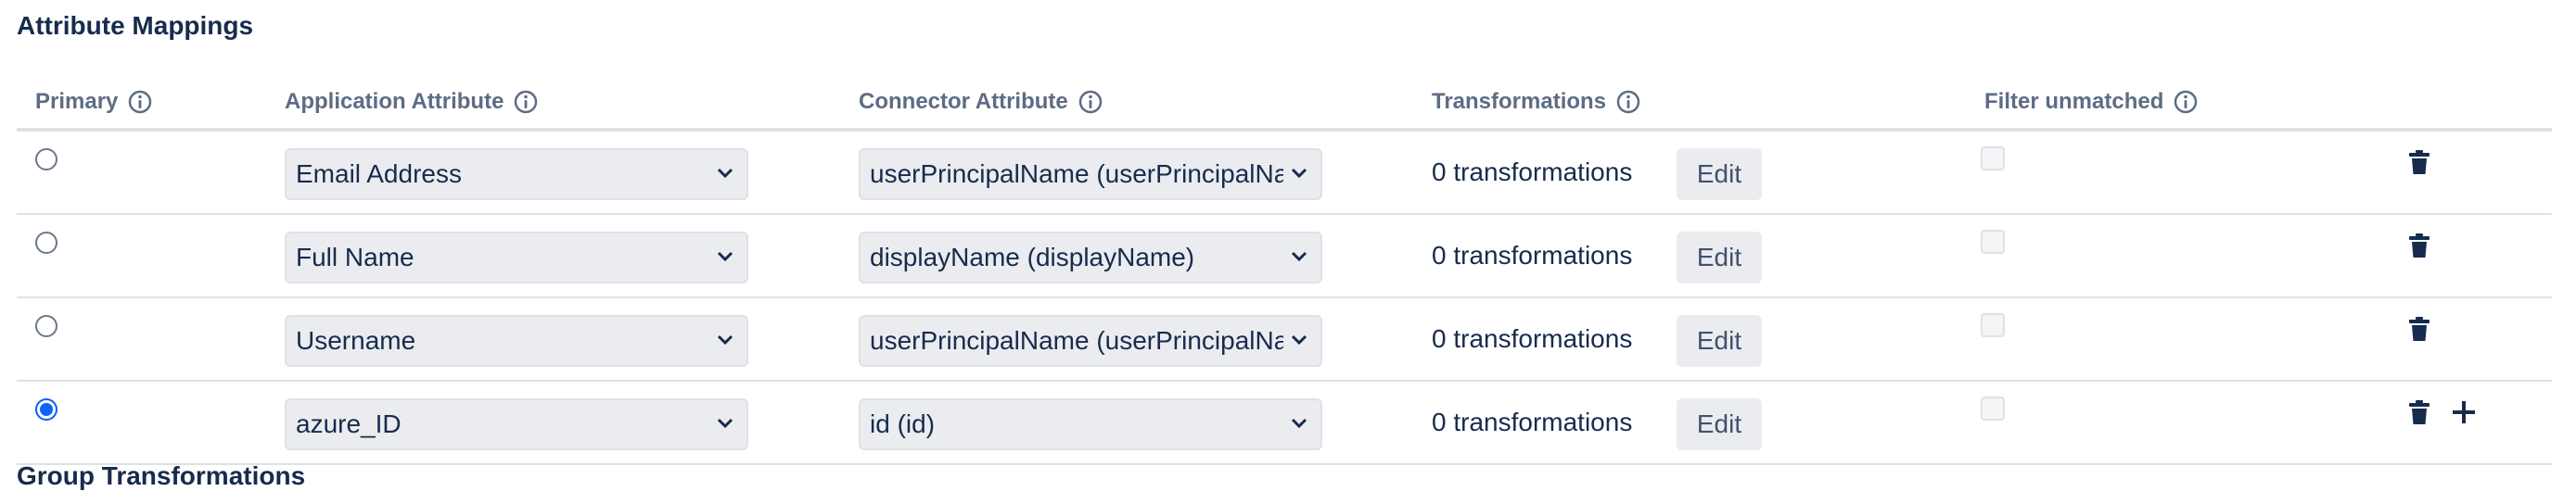 The height and width of the screenshot is (491, 2576). What do you see at coordinates (516, 258) in the screenshot?
I see `application-attribute-select: Full Name` at bounding box center [516, 258].